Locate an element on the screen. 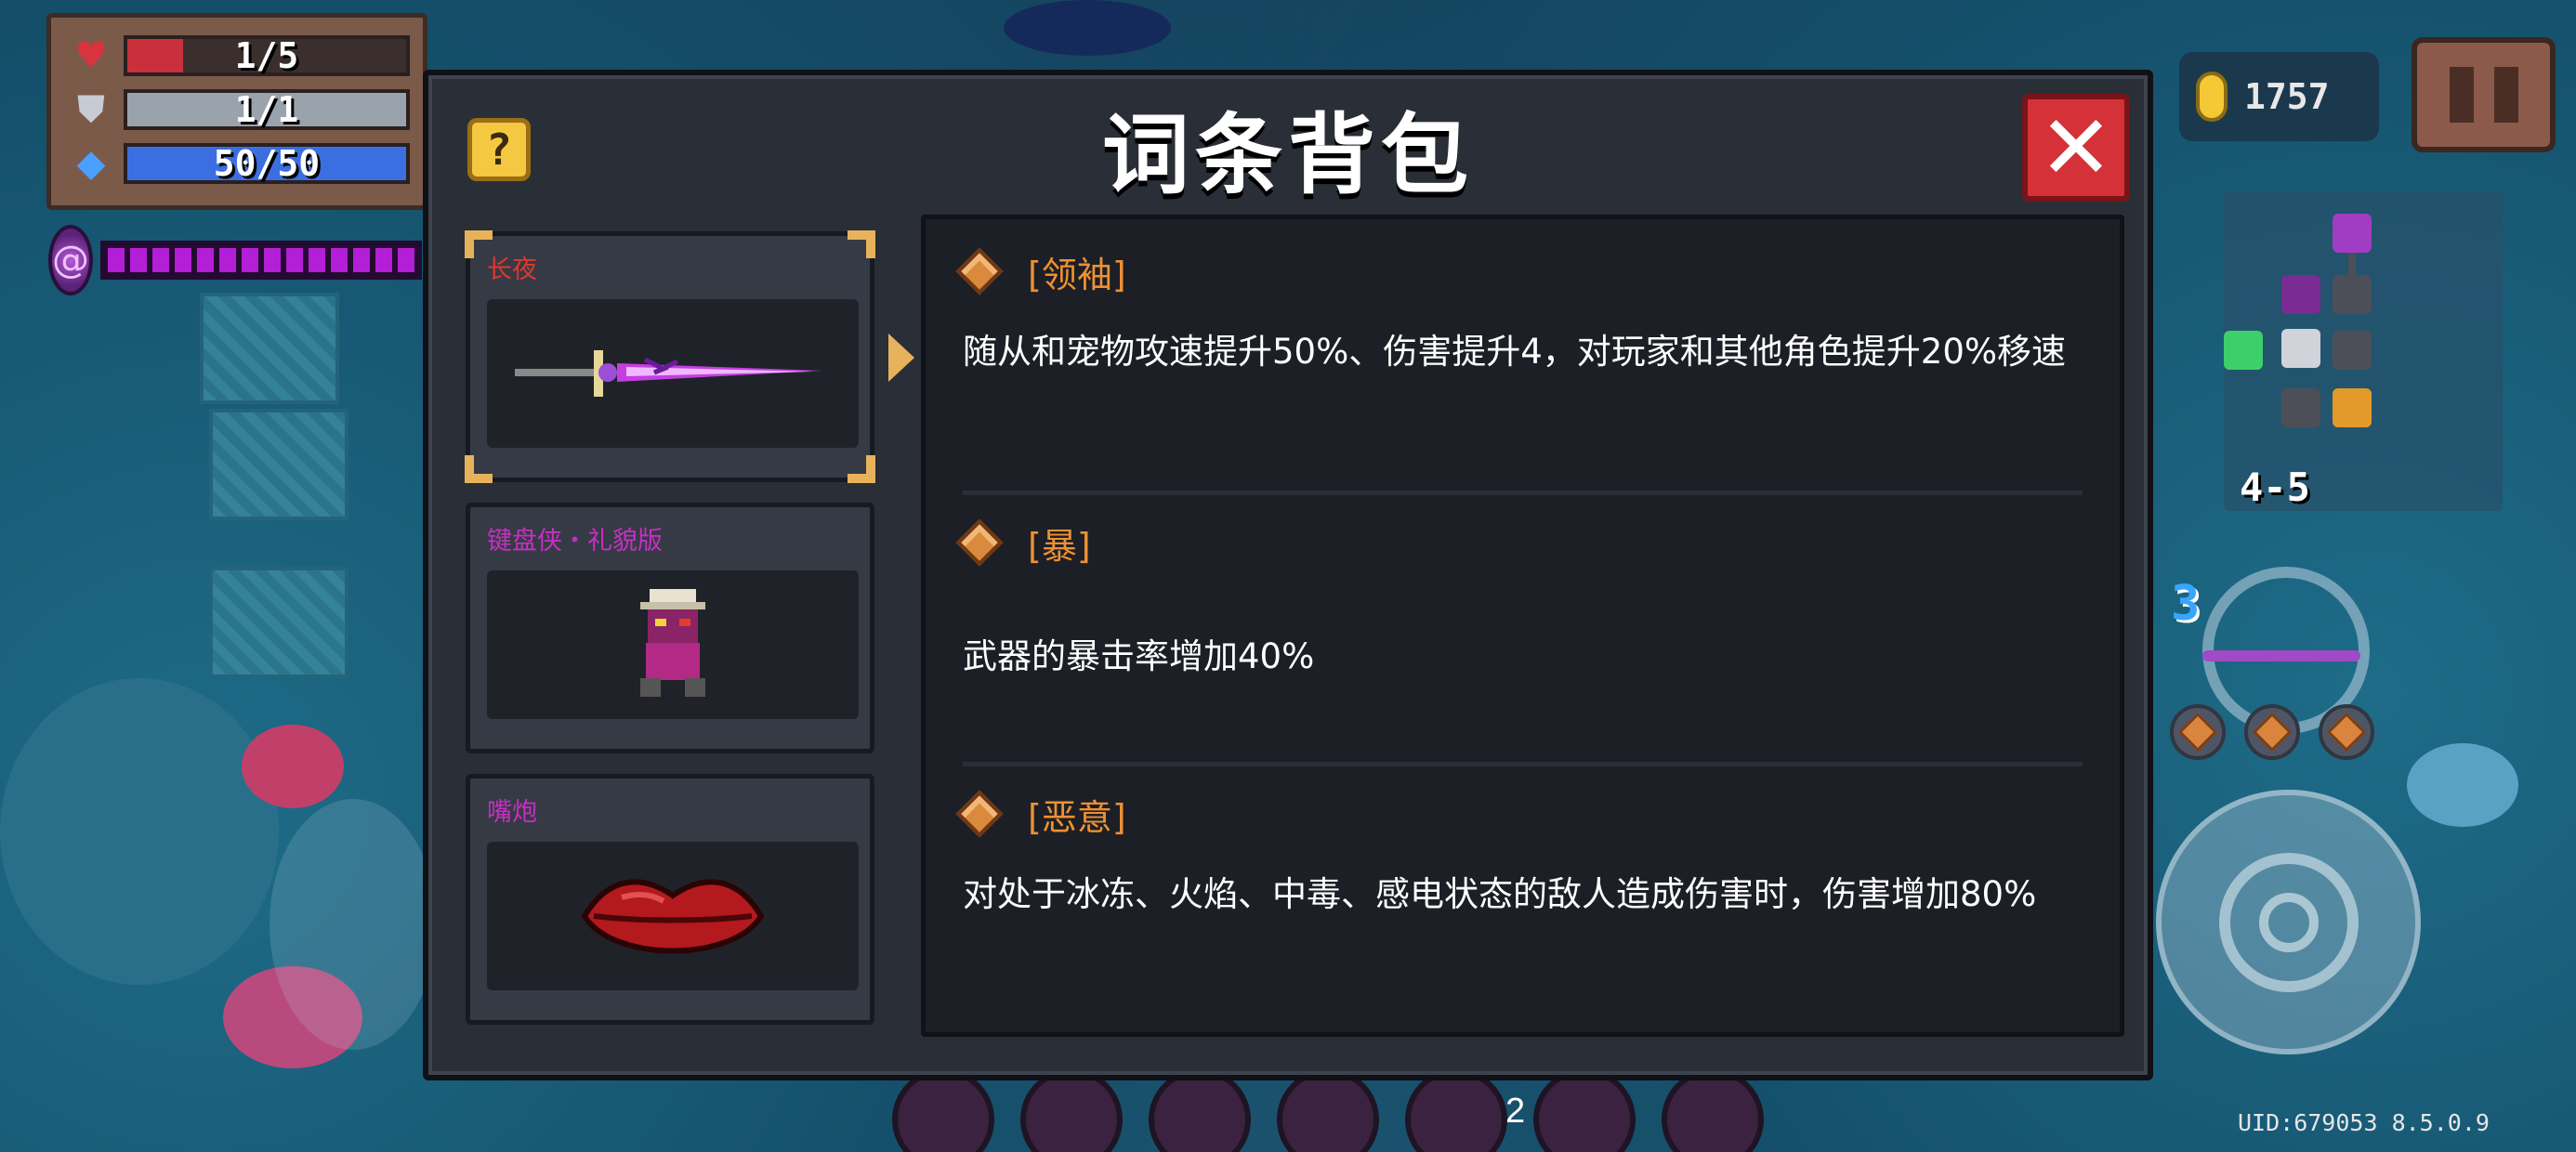 The image size is (2576, 1152). bottom-skill-bar is located at coordinates (1328, 1110).